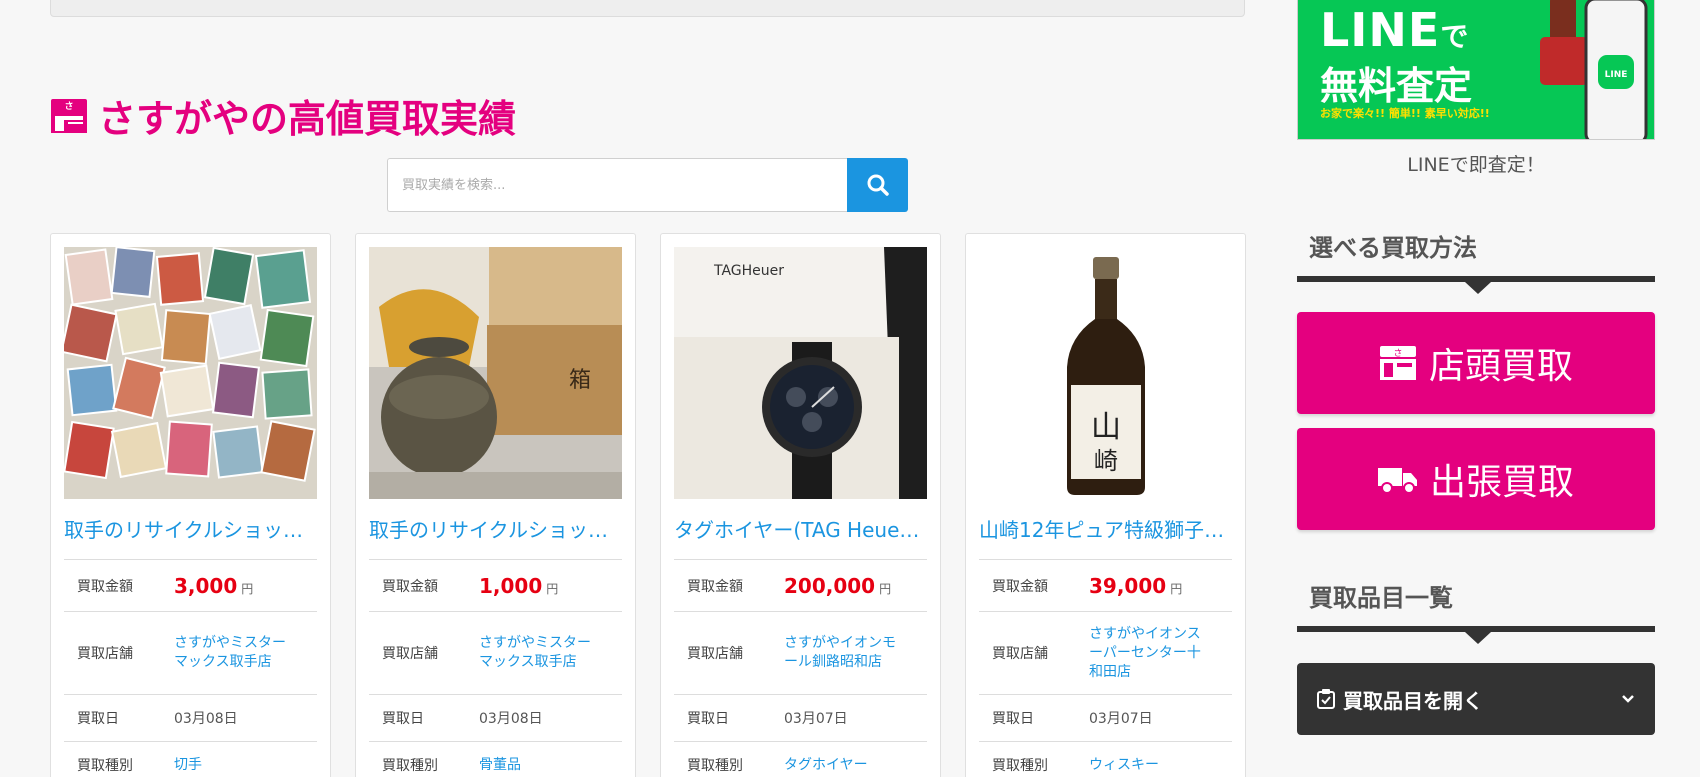 The image size is (1700, 777). I want to click on phone-icon: LINE, so click(1594, 69).